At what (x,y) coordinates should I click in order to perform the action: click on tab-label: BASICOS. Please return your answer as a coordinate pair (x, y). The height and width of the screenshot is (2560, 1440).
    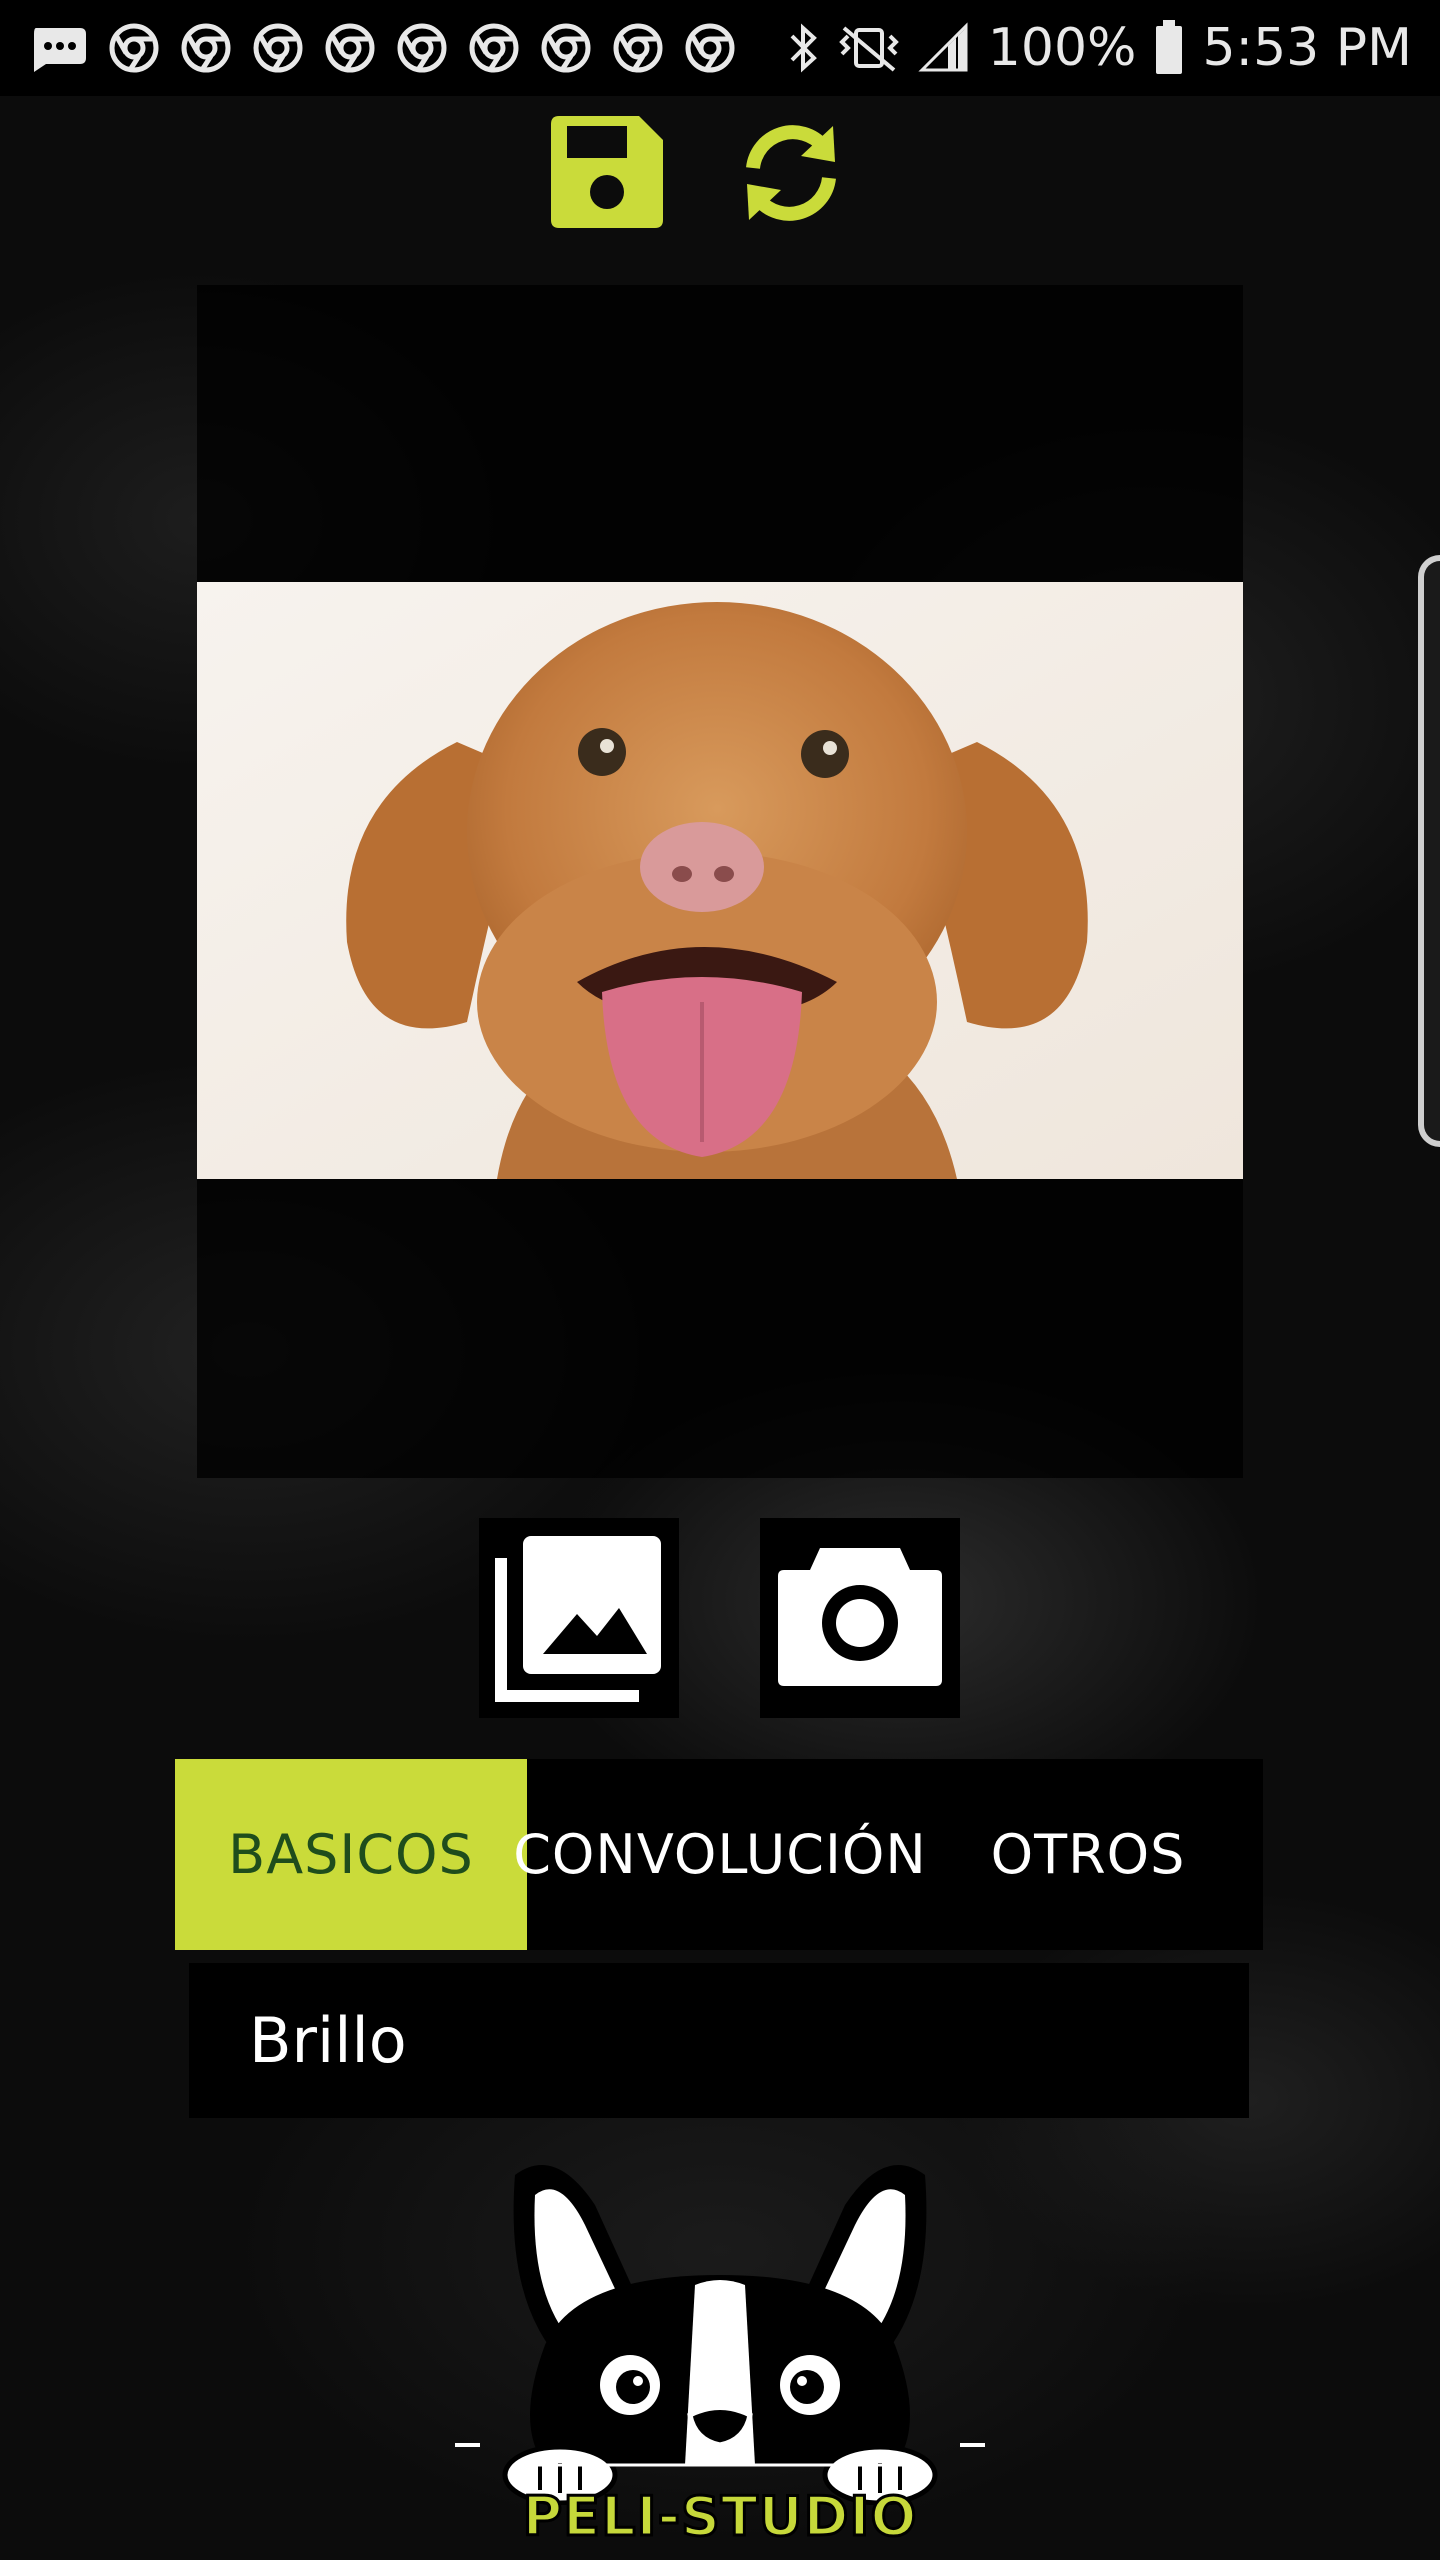
    Looking at the image, I should click on (351, 1854).